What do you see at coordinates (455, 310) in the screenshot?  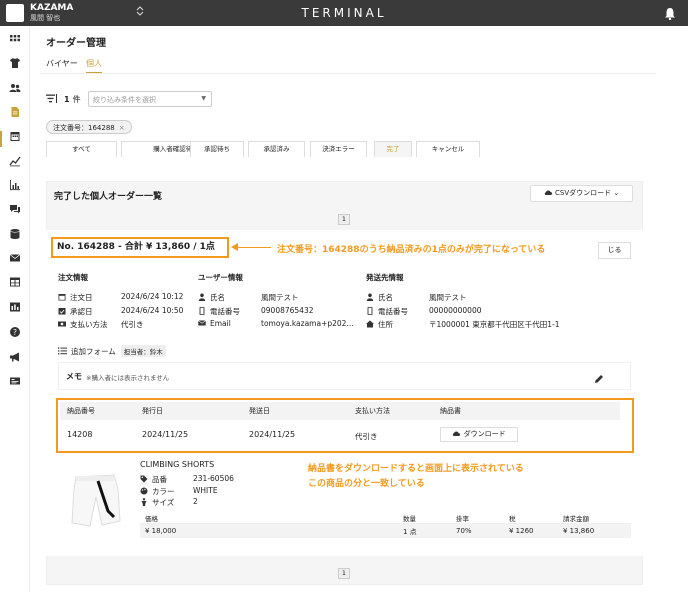 I see `ship-phone-value: 00000000000` at bounding box center [455, 310].